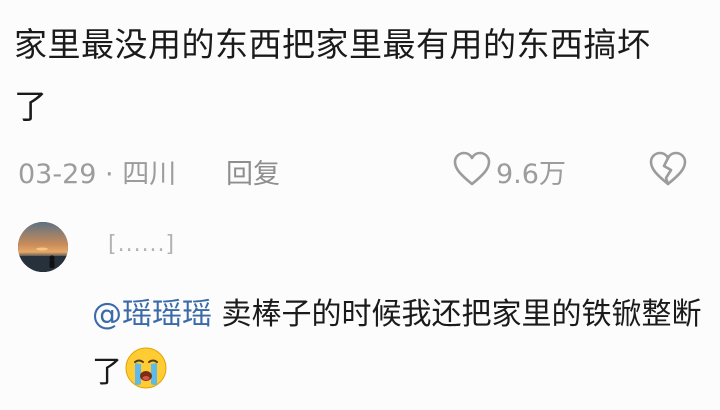 This screenshot has width=720, height=410. I want to click on avatar-image, so click(43, 247).